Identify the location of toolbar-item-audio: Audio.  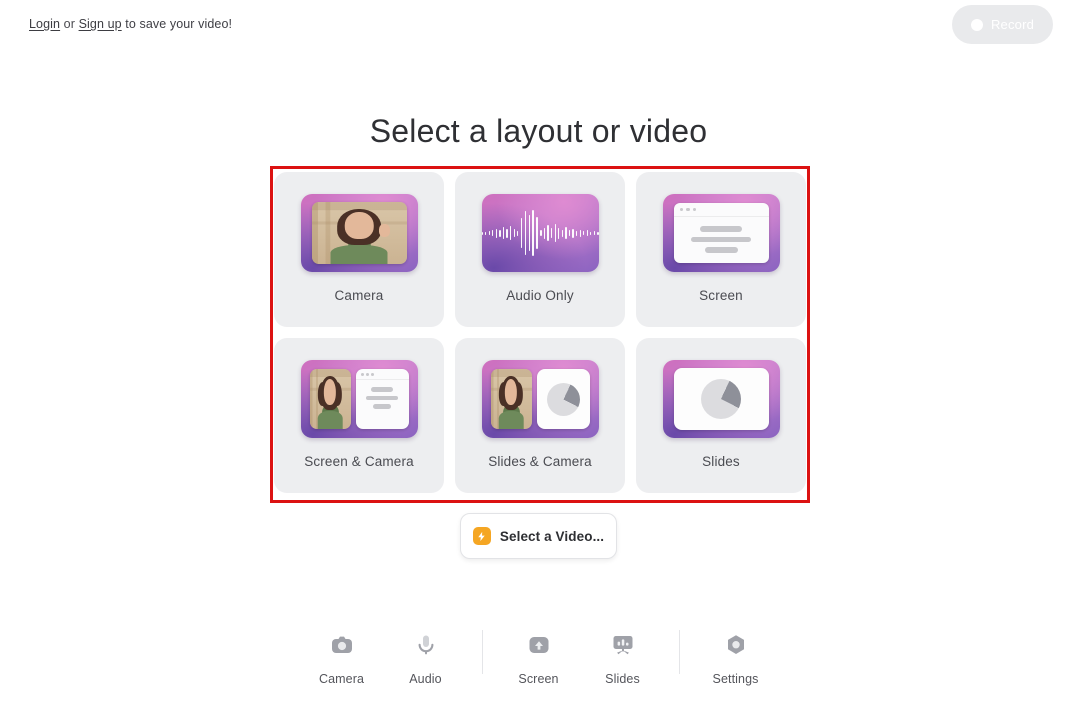
(426, 658).